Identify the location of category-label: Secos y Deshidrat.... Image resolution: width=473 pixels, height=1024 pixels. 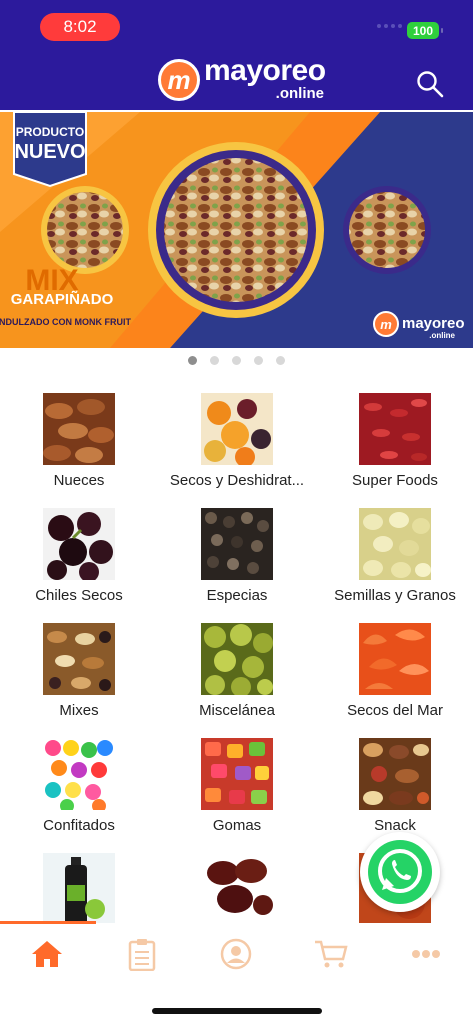
(237, 480).